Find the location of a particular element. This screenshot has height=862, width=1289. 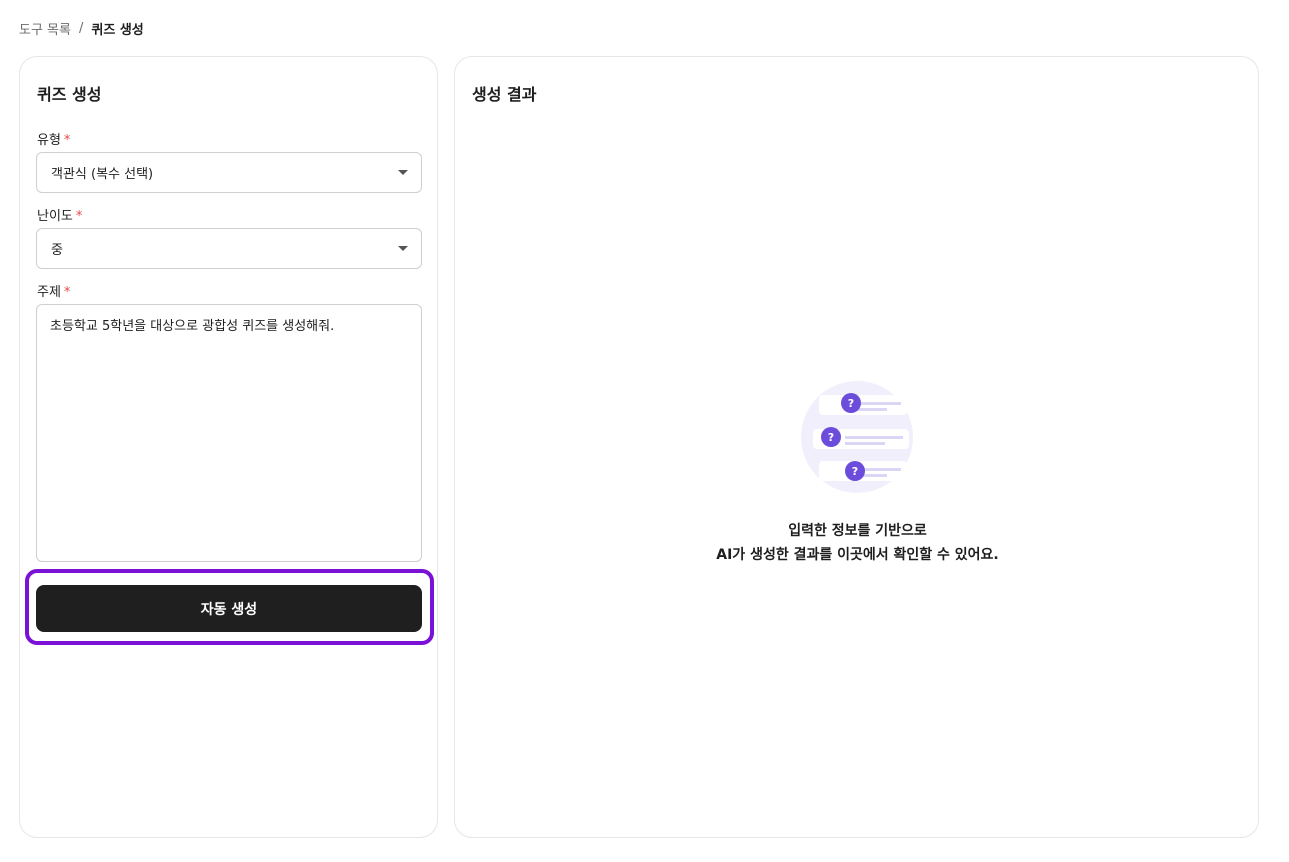

breadcrumb: 도구 목록 / 퀴즈 생성 is located at coordinates (81, 28).